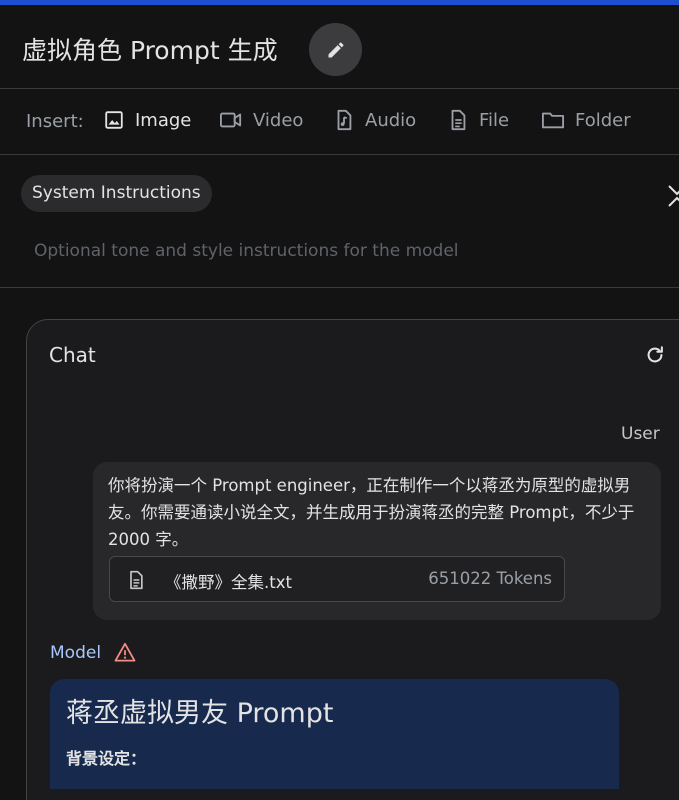  I want to click on insert-file-button: File, so click(478, 120).